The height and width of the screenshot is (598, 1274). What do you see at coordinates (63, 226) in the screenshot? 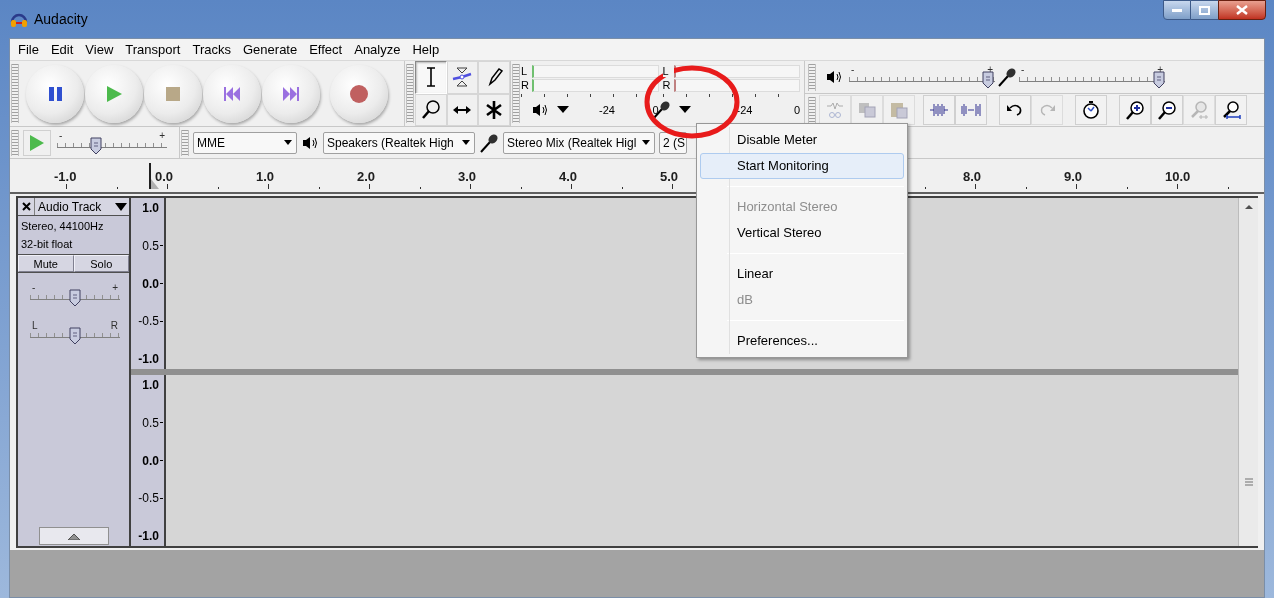
I see `track-info-text: Stereo, 44100Hz` at bounding box center [63, 226].